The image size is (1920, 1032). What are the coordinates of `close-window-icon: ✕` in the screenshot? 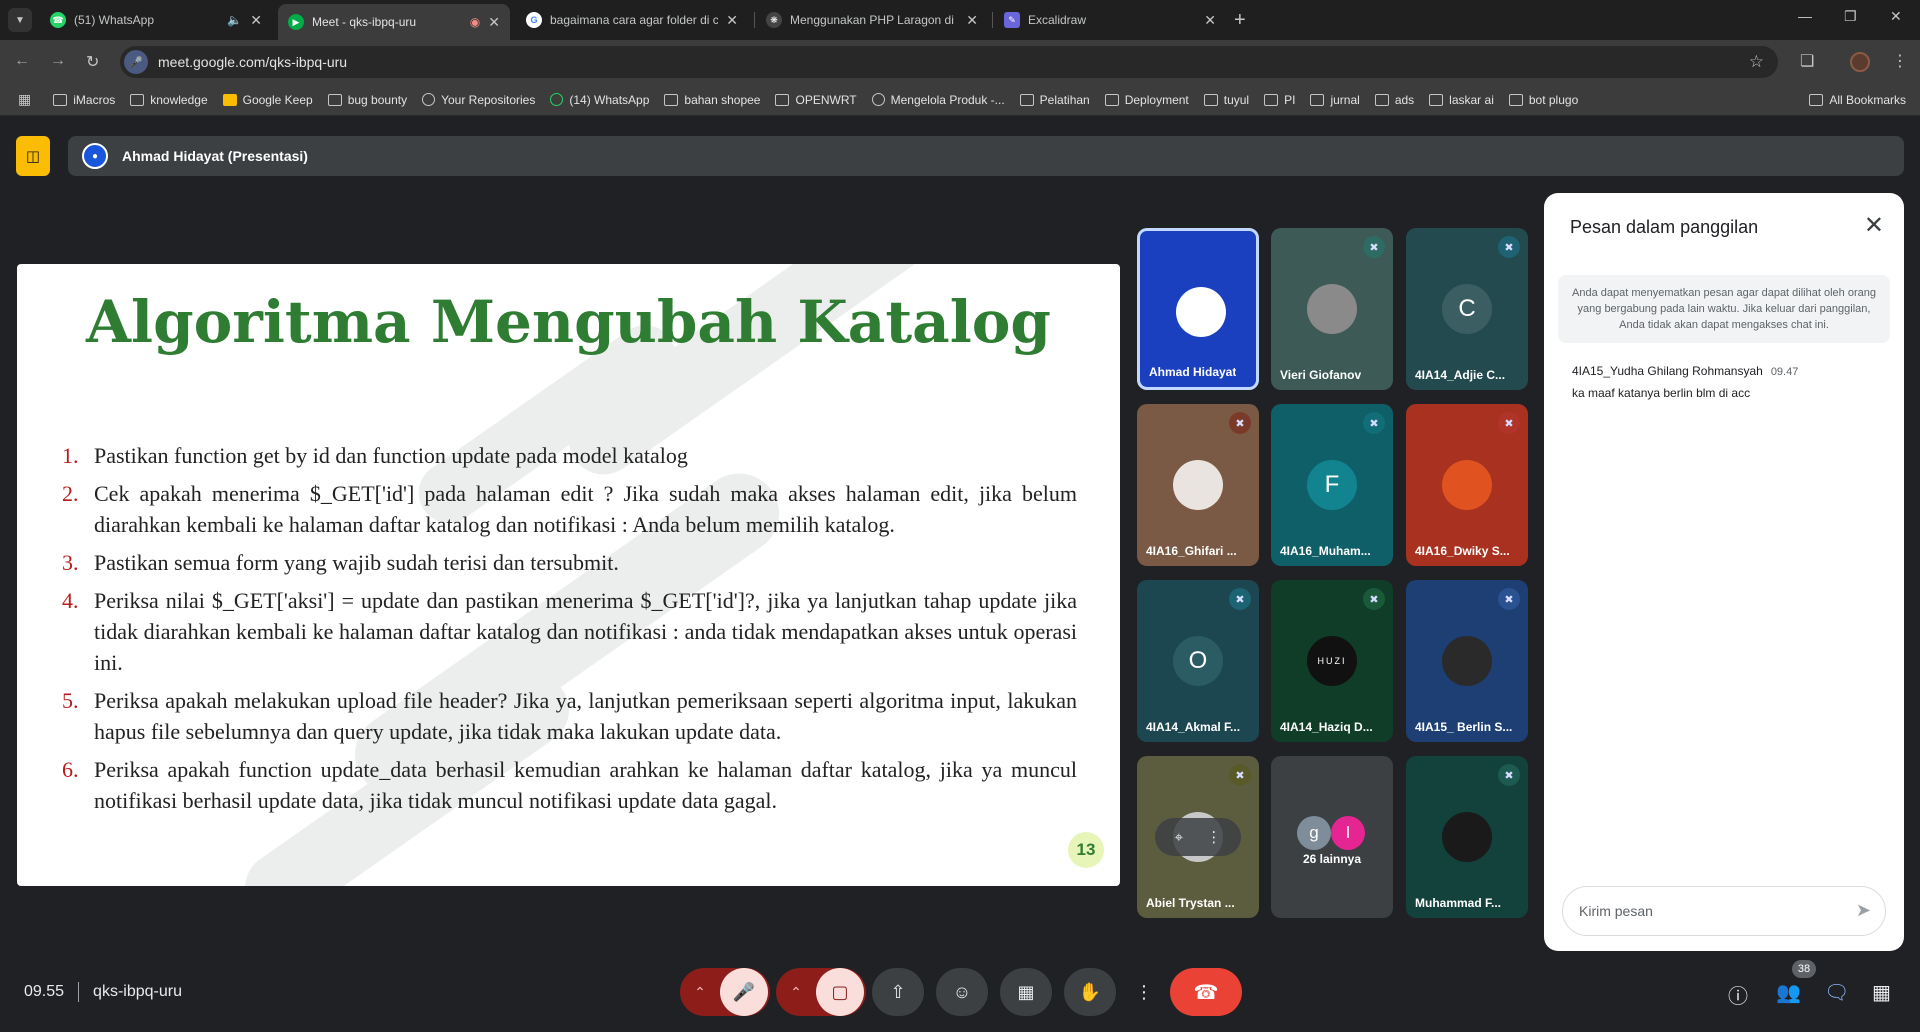 It's located at (1896, 16).